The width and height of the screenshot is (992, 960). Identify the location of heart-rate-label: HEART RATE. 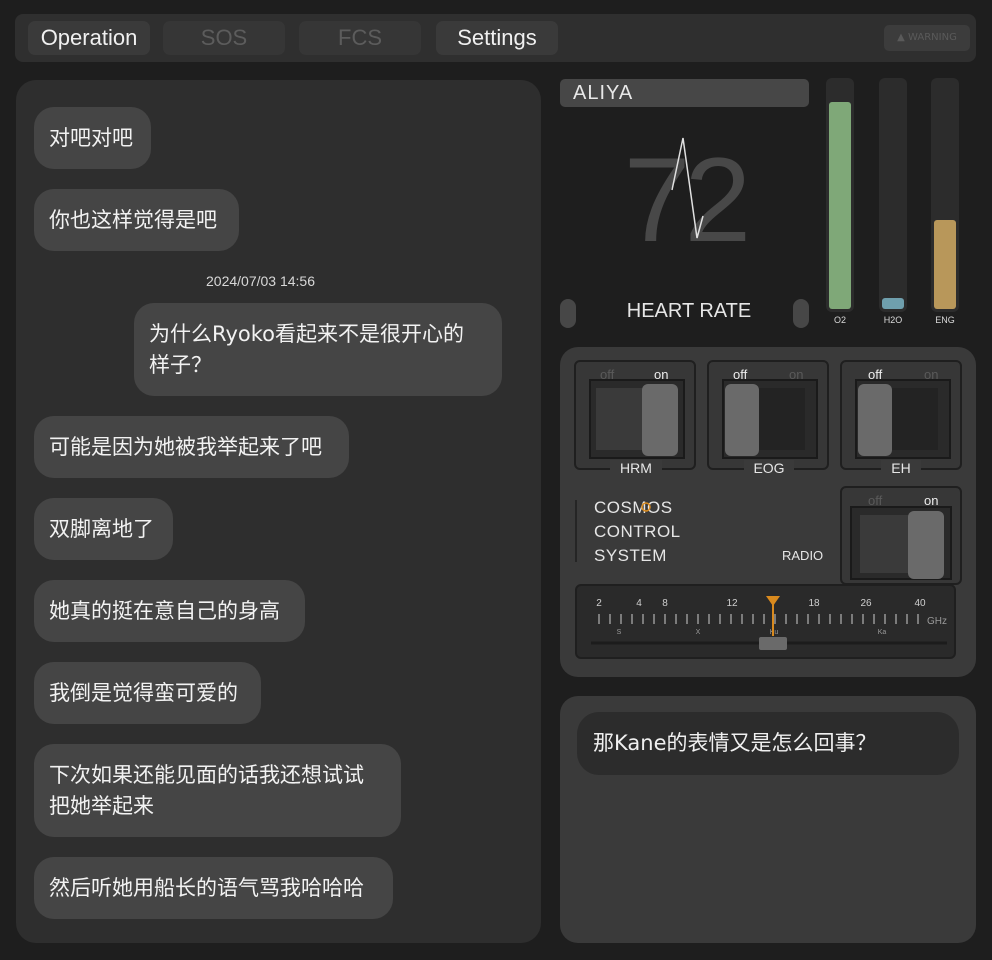
(689, 311).